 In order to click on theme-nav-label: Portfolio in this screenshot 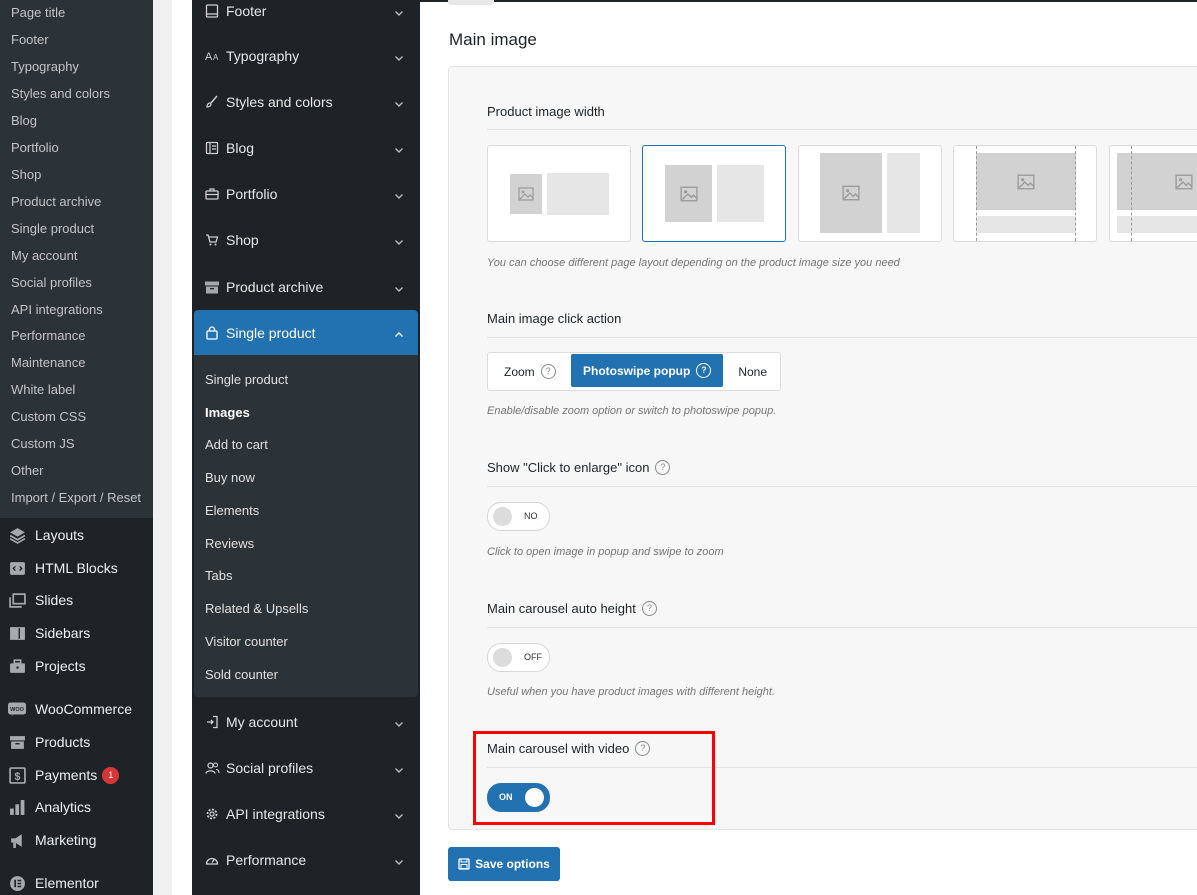, I will do `click(252, 194)`.